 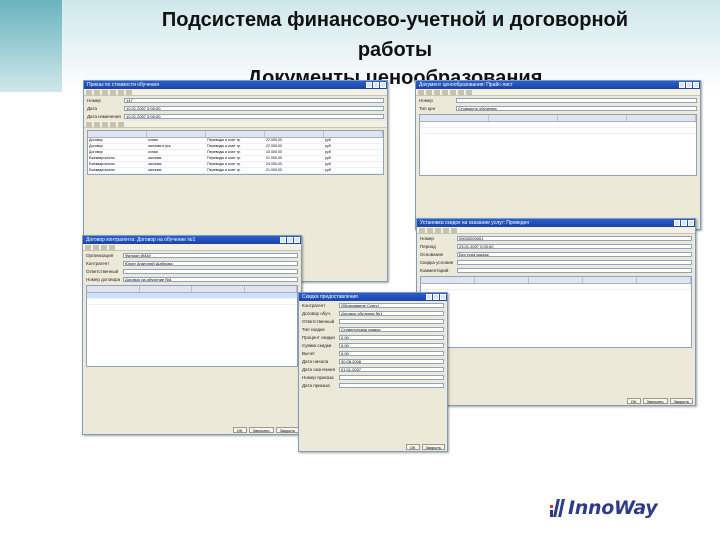 I want to click on price-order-toolbar, so click(x=235, y=92).